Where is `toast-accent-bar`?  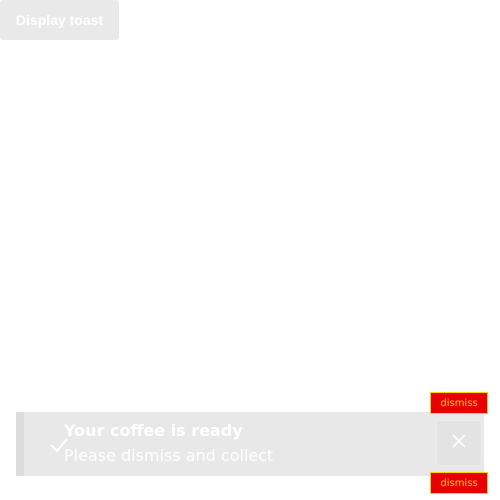 toast-accent-bar is located at coordinates (20, 444).